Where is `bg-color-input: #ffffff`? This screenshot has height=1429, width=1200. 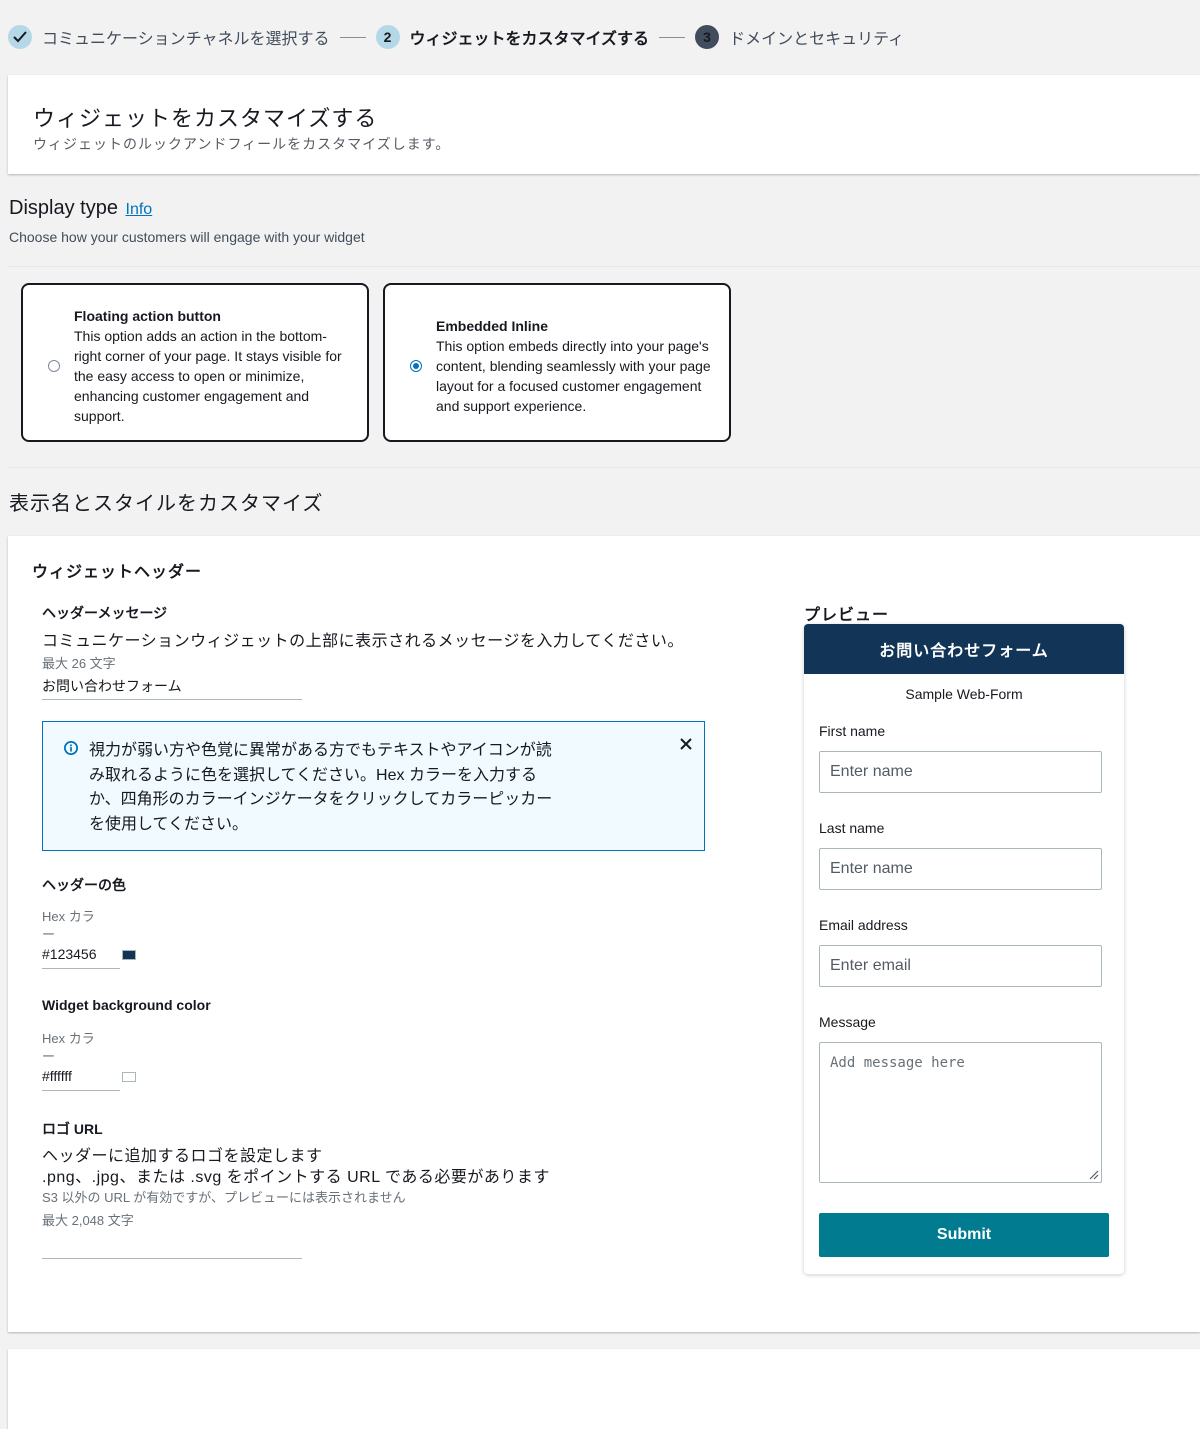
bg-color-input: #ffffff is located at coordinates (81, 1079).